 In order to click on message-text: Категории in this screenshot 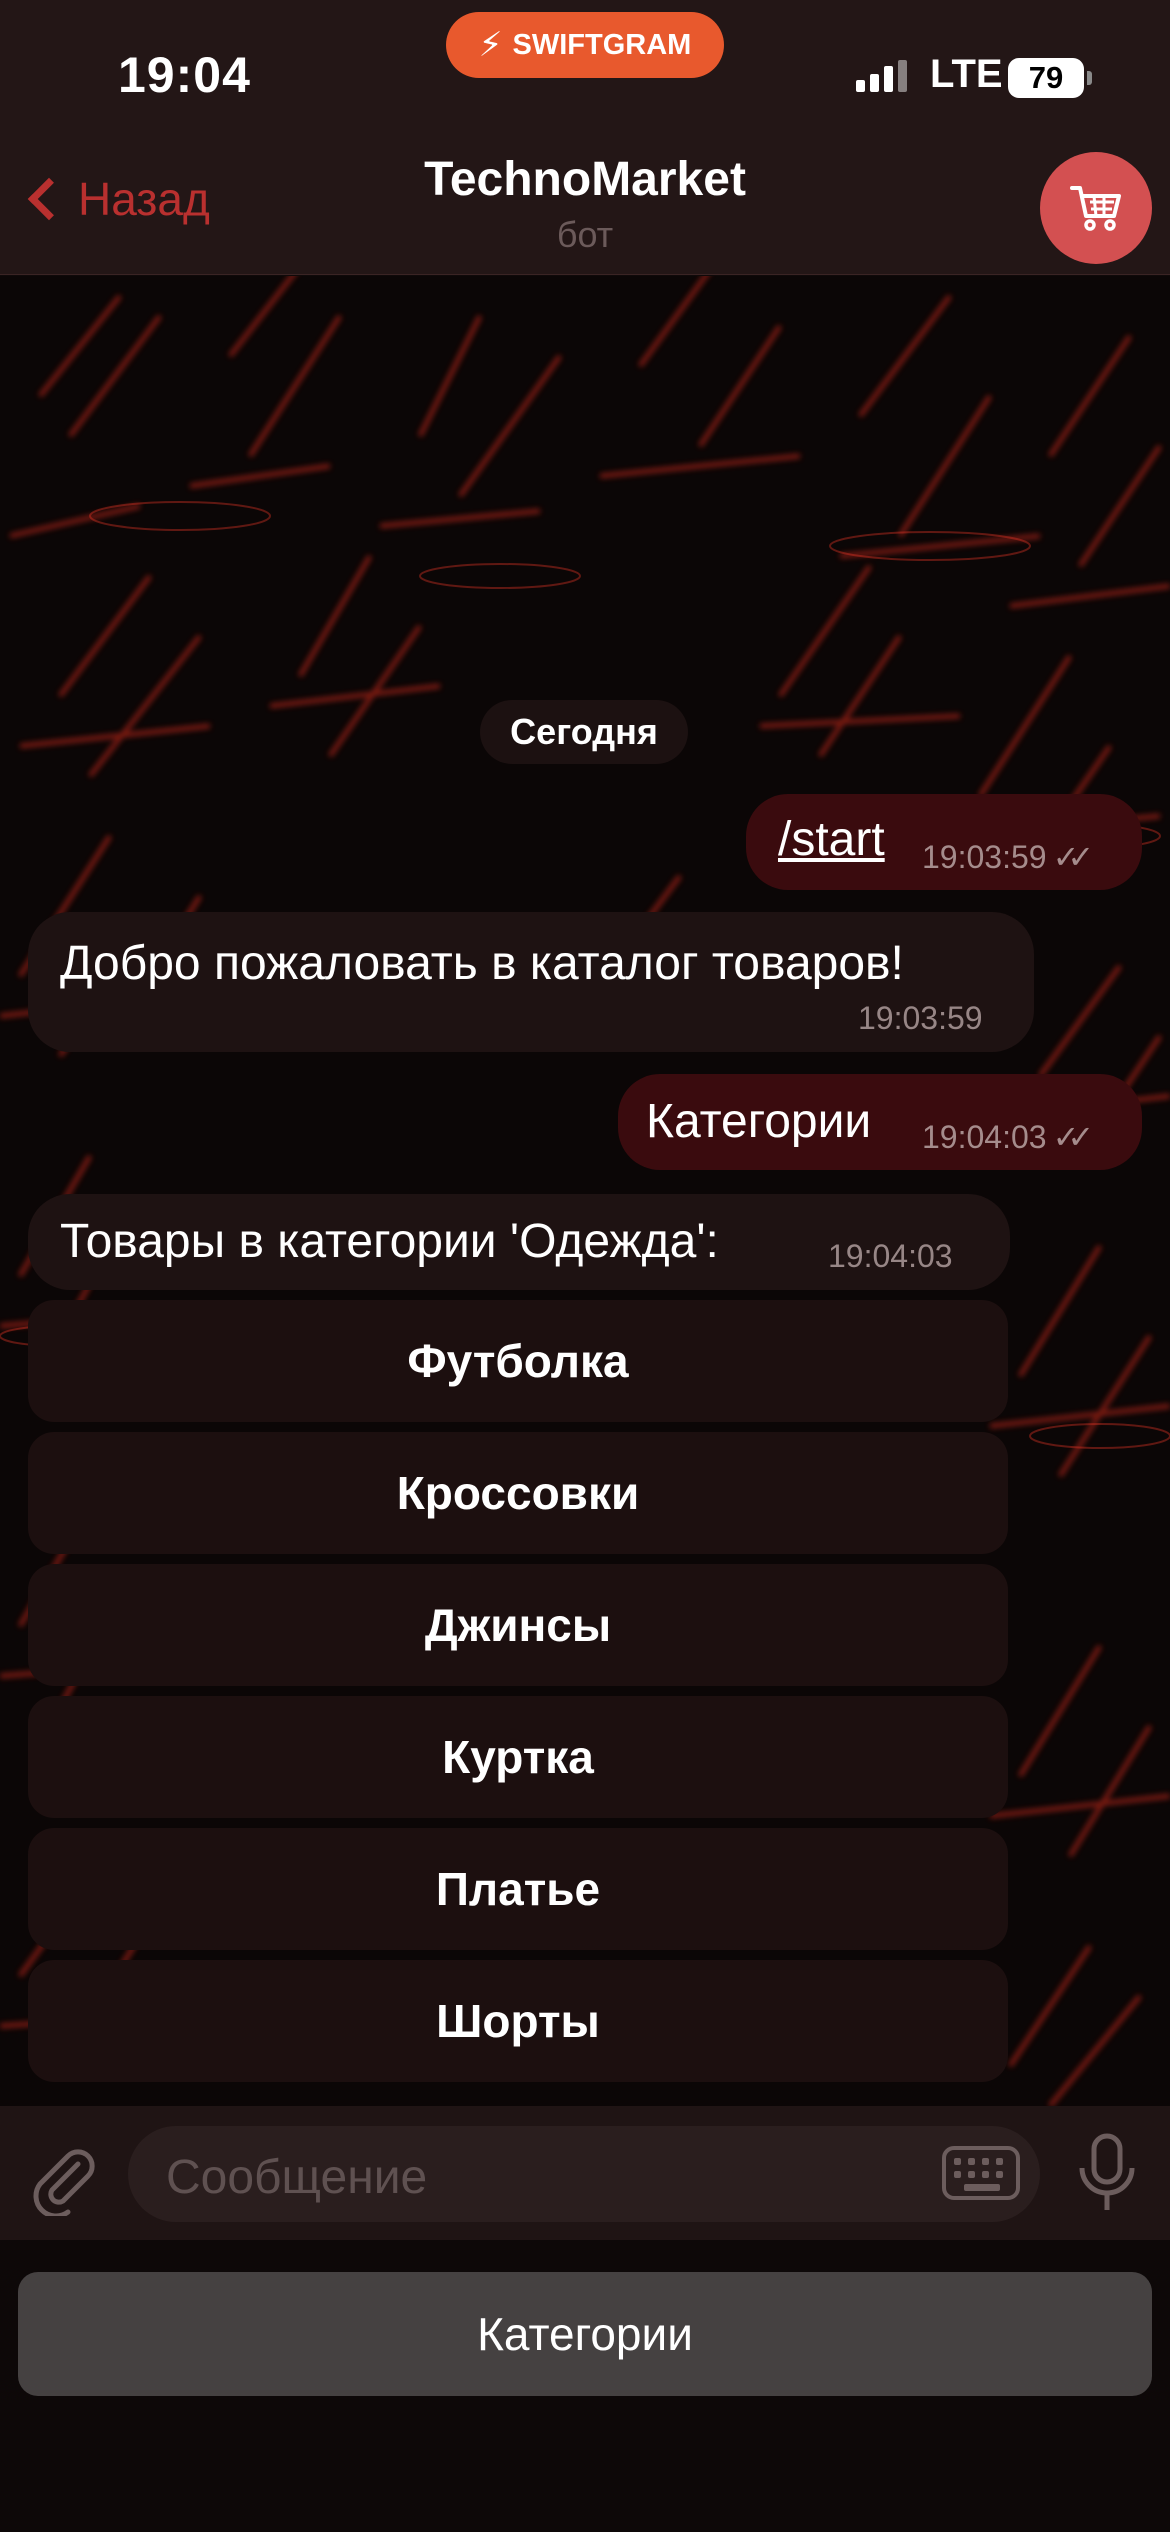, I will do `click(759, 1121)`.